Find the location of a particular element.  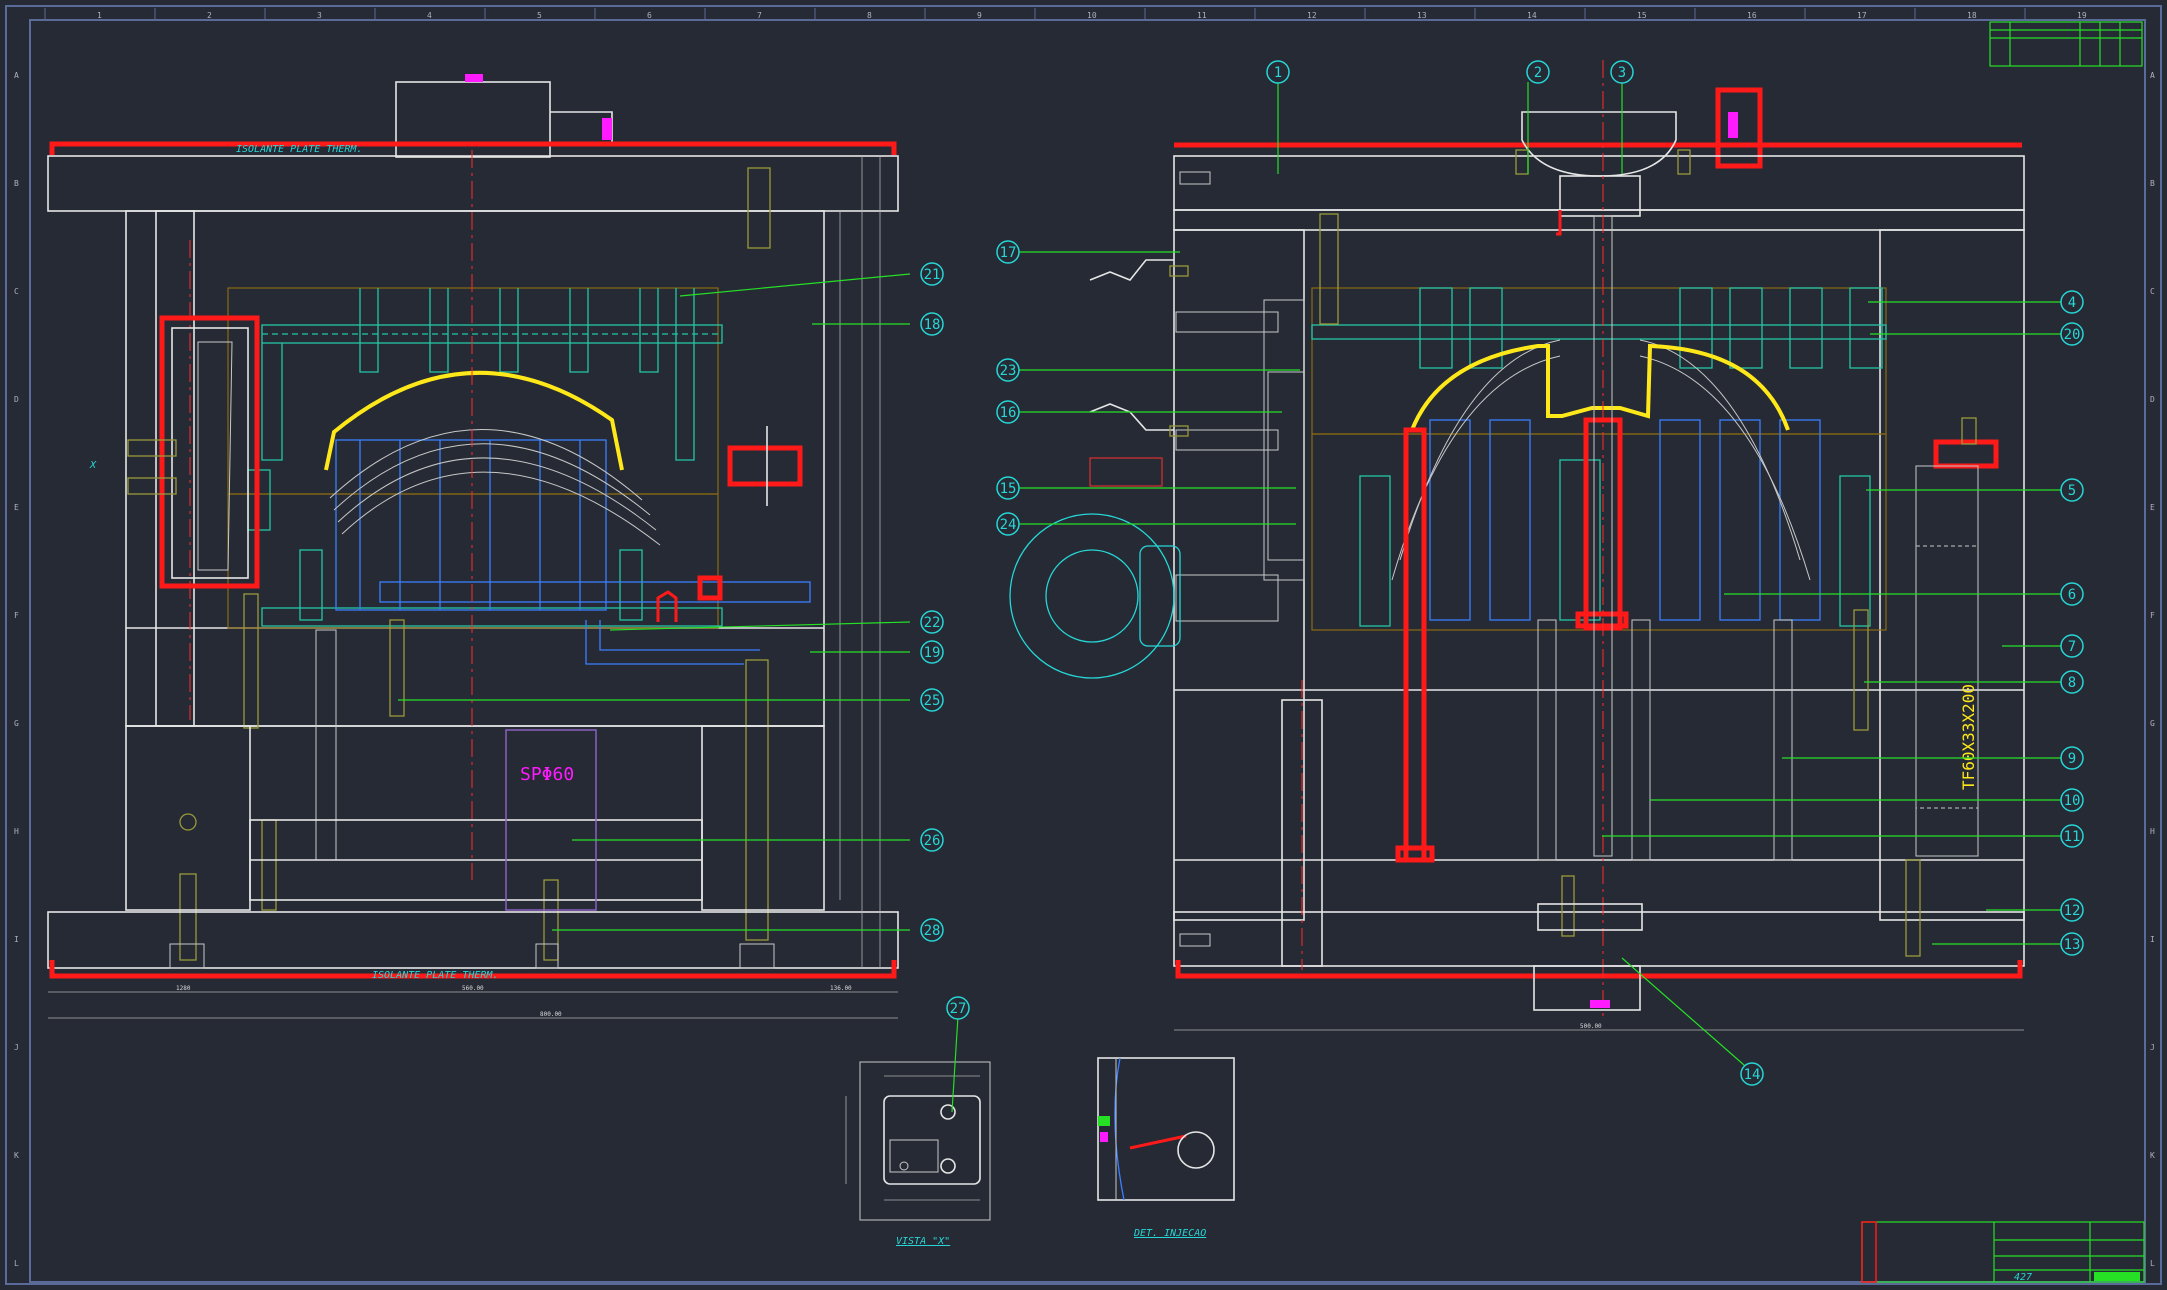

balloon-28: 28 is located at coordinates (932, 930).